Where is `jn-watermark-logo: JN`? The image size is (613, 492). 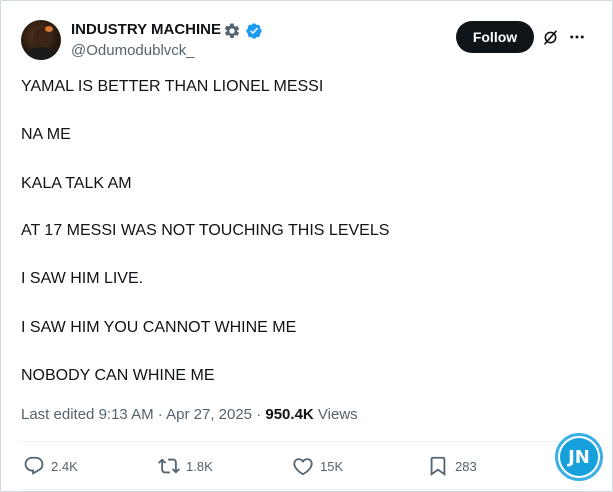
jn-watermark-logo: JN is located at coordinates (579, 457).